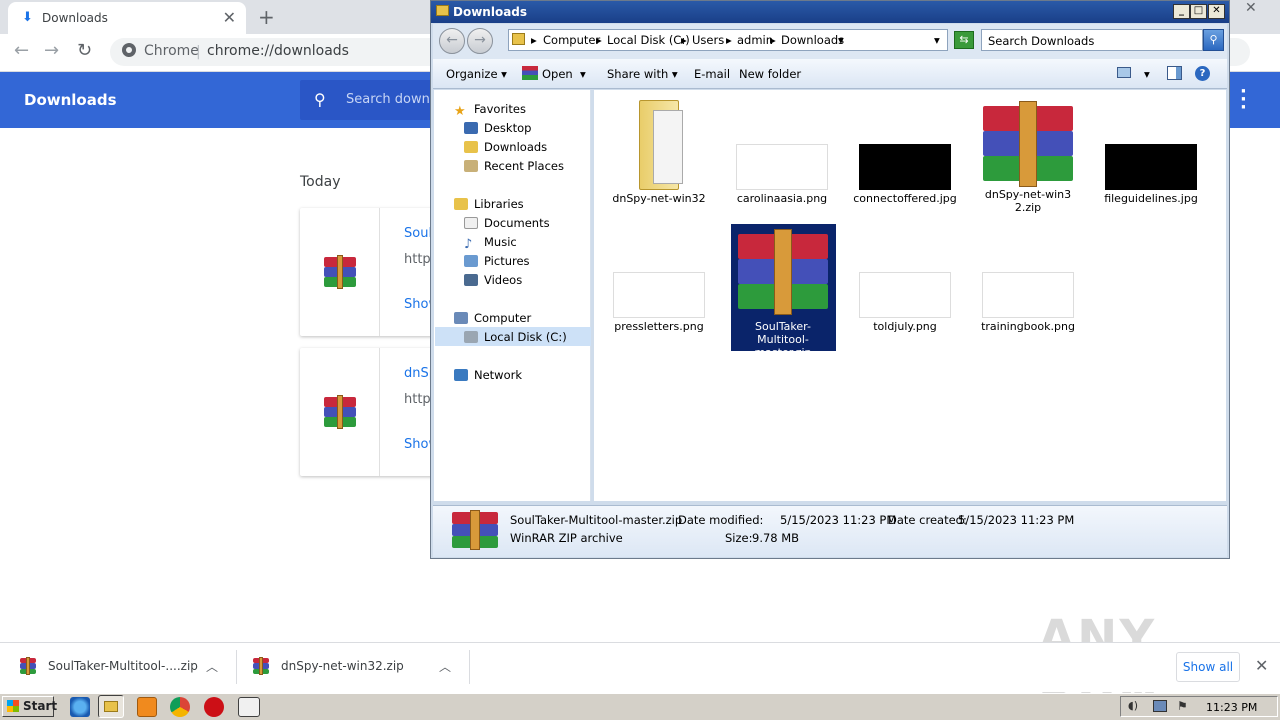 The width and height of the screenshot is (1280, 720). I want to click on chrome-taskbar-icon, so click(180, 707).